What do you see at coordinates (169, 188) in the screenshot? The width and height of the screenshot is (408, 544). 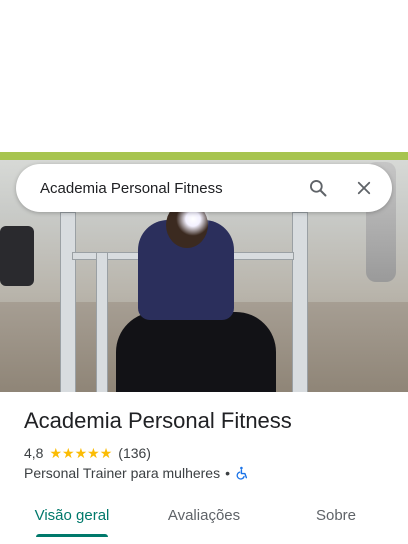 I see `search-input: Academia Personal Fitness` at bounding box center [169, 188].